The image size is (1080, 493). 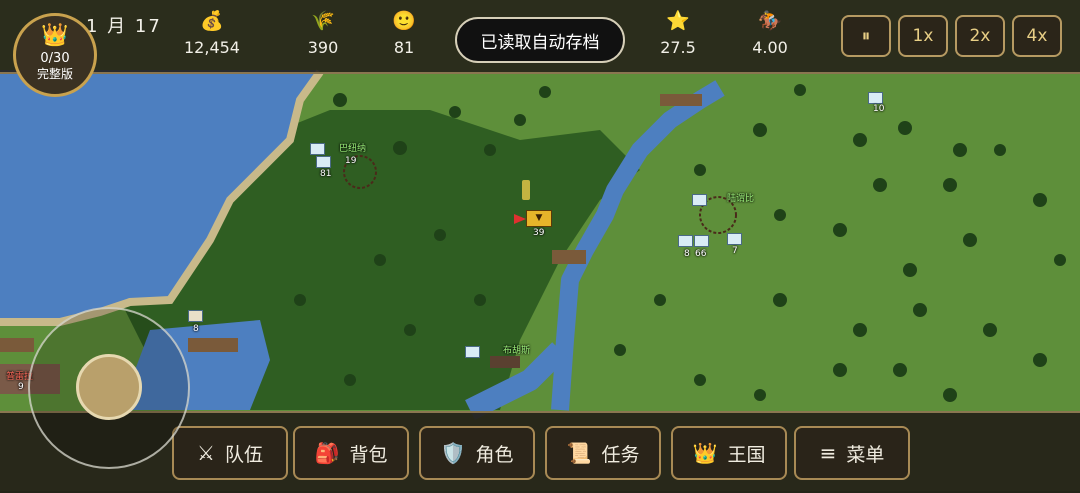 What do you see at coordinates (404, 21) in the screenshot?
I see `smiley-icon: 🙂` at bounding box center [404, 21].